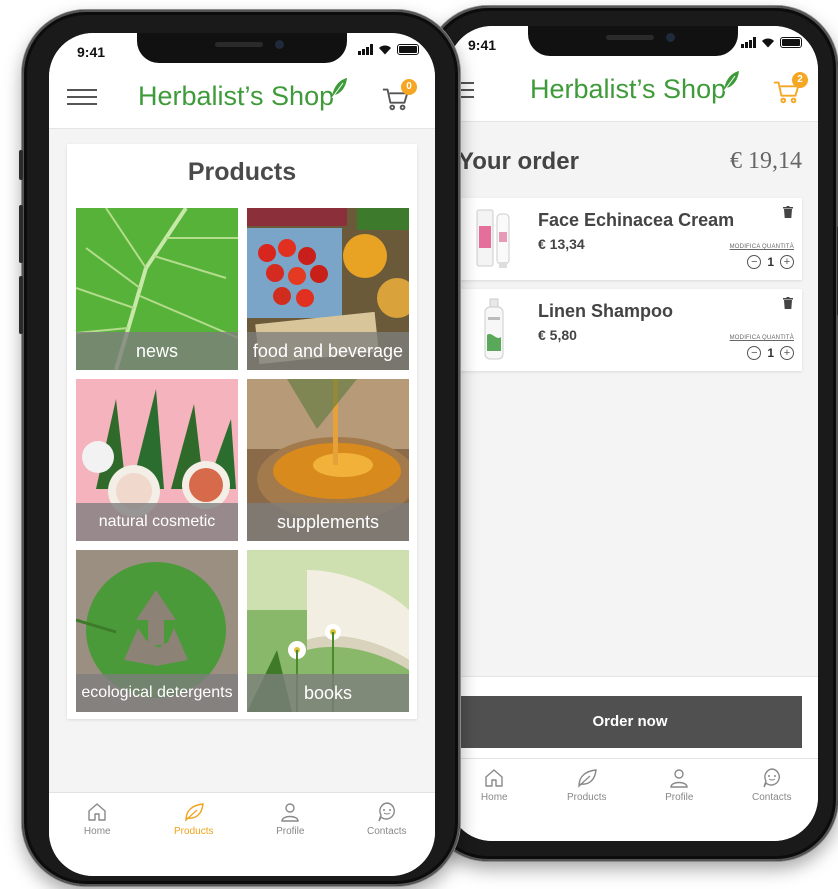  Describe the element at coordinates (561, 244) in the screenshot. I see `item-price: € 13,34` at that location.